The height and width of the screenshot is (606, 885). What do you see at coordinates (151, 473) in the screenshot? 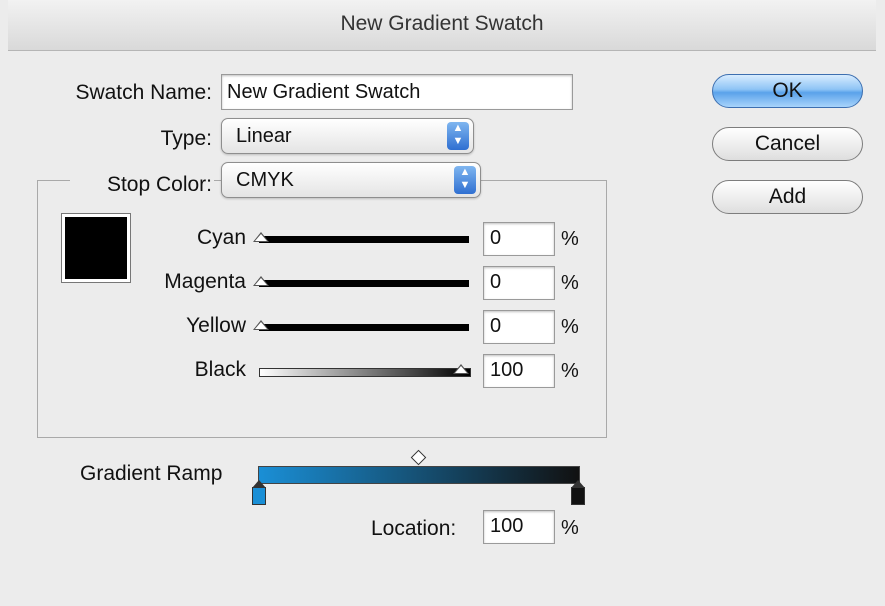
I see `gradient-ramp-label: Gradient Ramp` at bounding box center [151, 473].